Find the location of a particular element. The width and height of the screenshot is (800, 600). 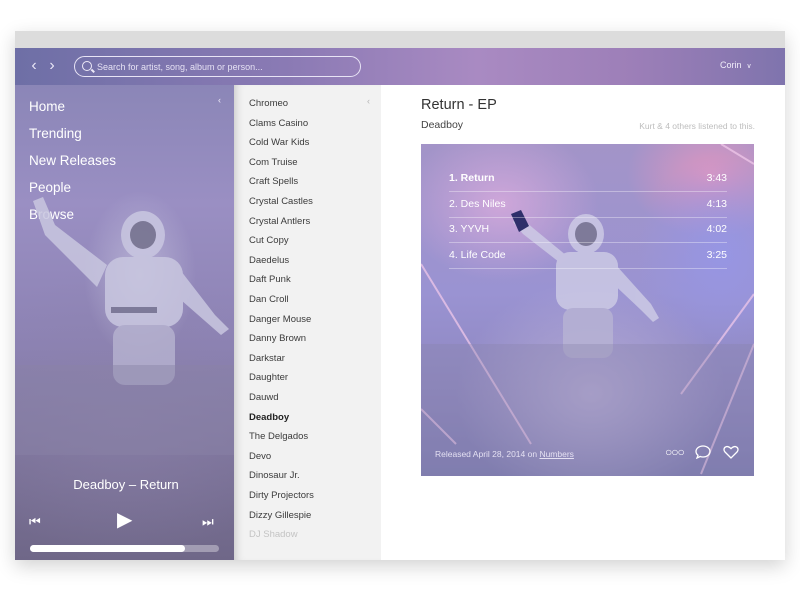

more-options-icon: ○○○ is located at coordinates (675, 452).